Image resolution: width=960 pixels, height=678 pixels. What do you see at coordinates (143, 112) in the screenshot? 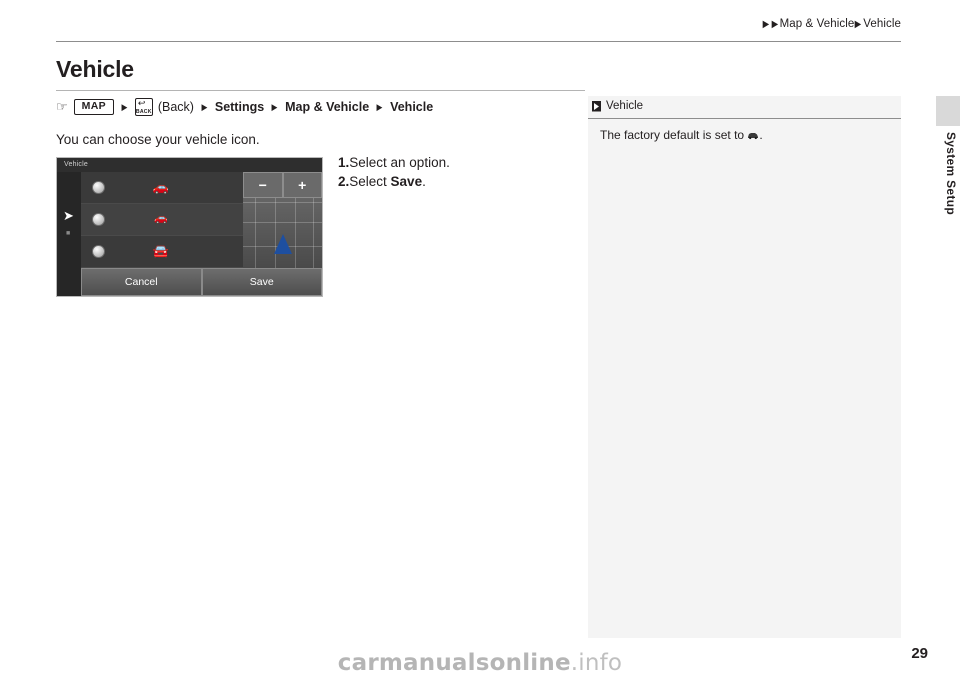
I see `back-key-label: BACK` at bounding box center [143, 112].